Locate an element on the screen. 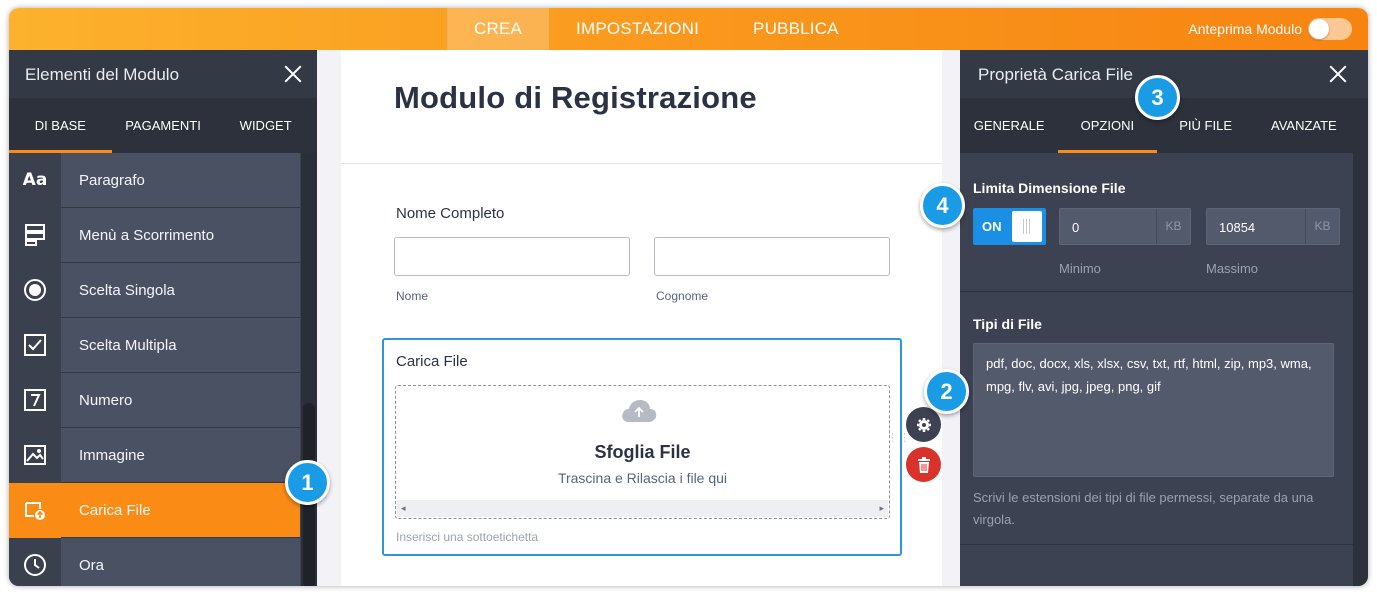 The image size is (1377, 596). element-menu-scorrimento: Menù a Scorrimento is located at coordinates (154, 235).